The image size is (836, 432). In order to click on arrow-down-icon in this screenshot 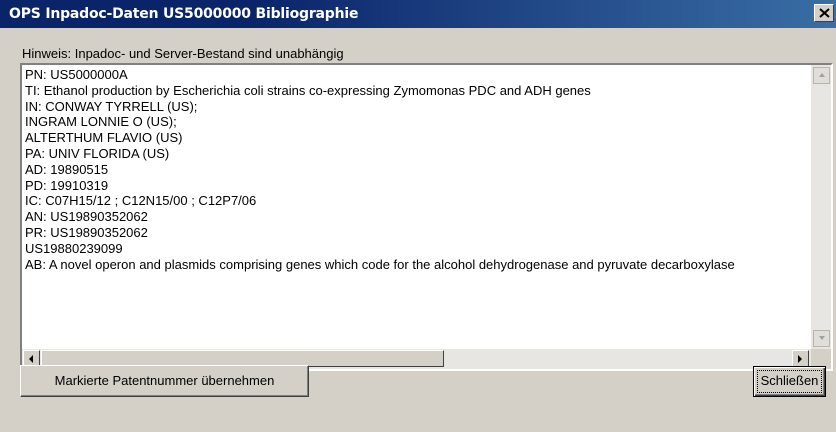, I will do `click(822, 338)`.